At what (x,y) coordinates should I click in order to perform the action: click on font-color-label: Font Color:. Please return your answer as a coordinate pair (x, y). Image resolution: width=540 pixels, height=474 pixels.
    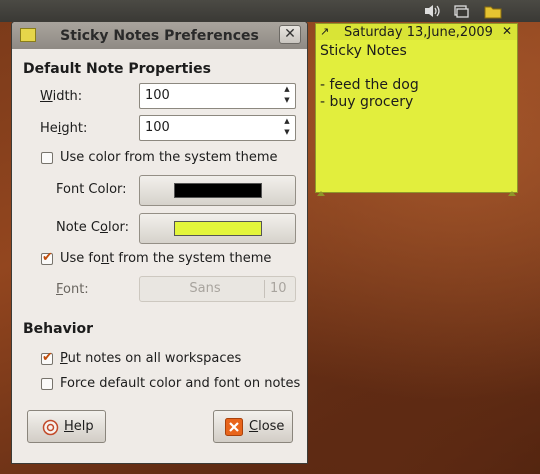
    Looking at the image, I should click on (91, 189).